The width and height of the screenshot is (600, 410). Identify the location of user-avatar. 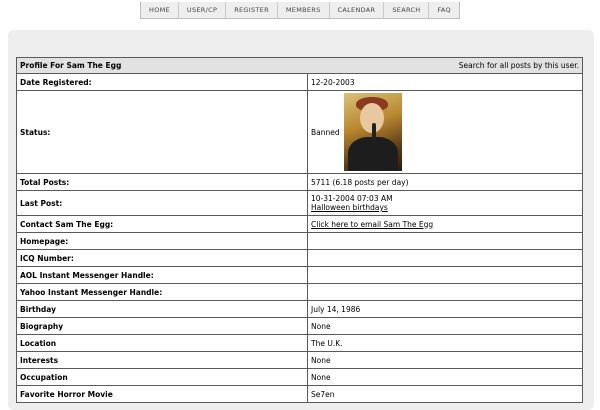
(372, 132).